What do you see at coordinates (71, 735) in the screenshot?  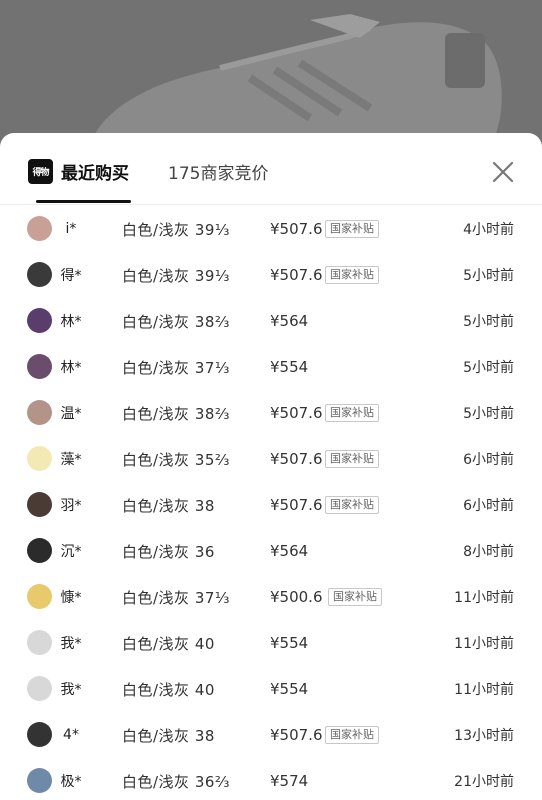 I see `buyer-name: 4*` at bounding box center [71, 735].